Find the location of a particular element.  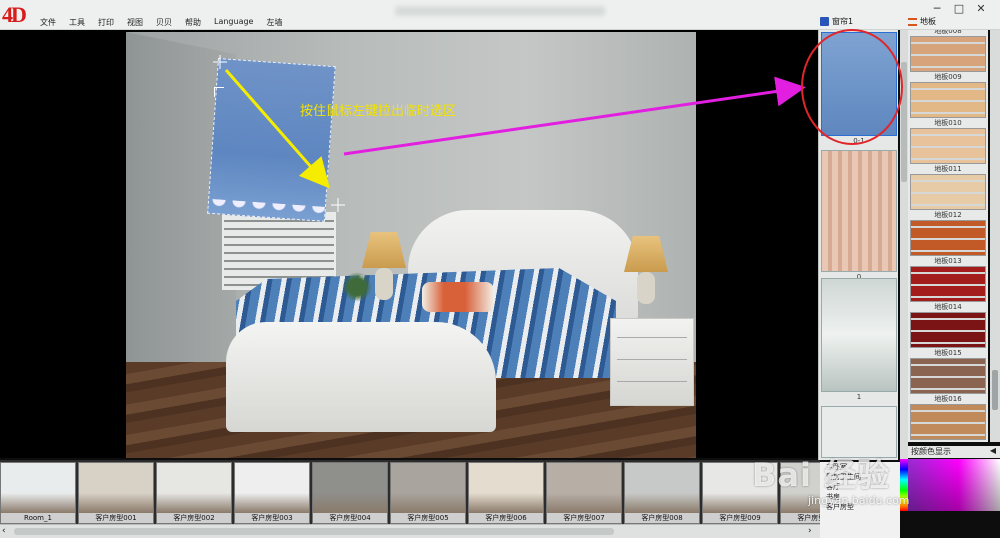

curtain-panel-header: 窗帘1 is located at coordinates (836, 21).